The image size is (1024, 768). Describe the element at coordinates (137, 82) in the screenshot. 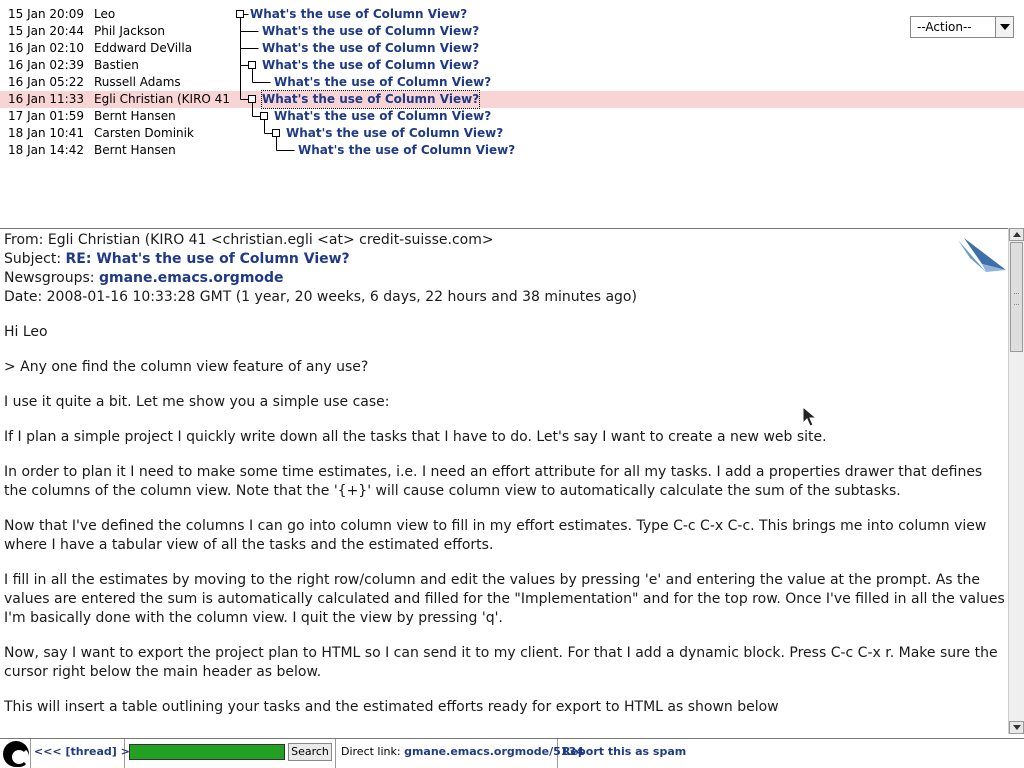

I see `thread-author: Russell Adams` at that location.